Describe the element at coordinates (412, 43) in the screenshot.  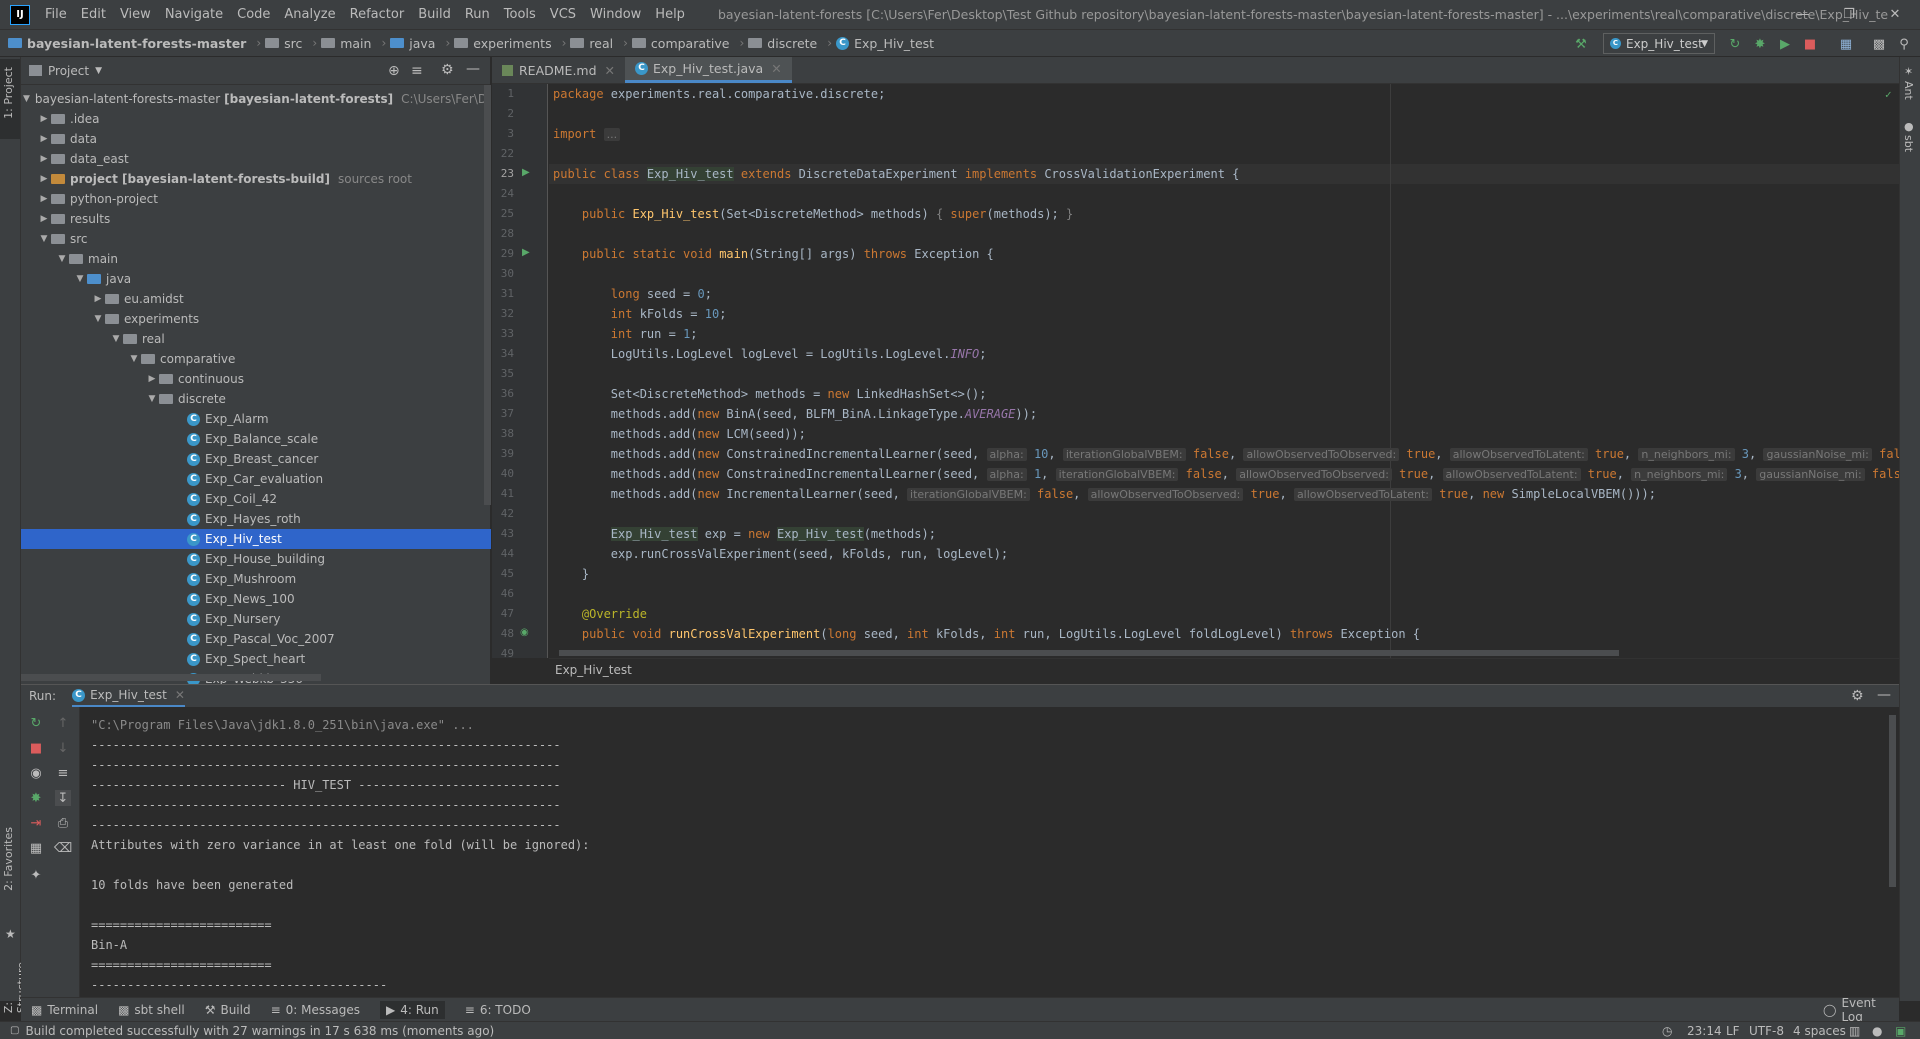
I see `breadcrumb-java: java` at that location.